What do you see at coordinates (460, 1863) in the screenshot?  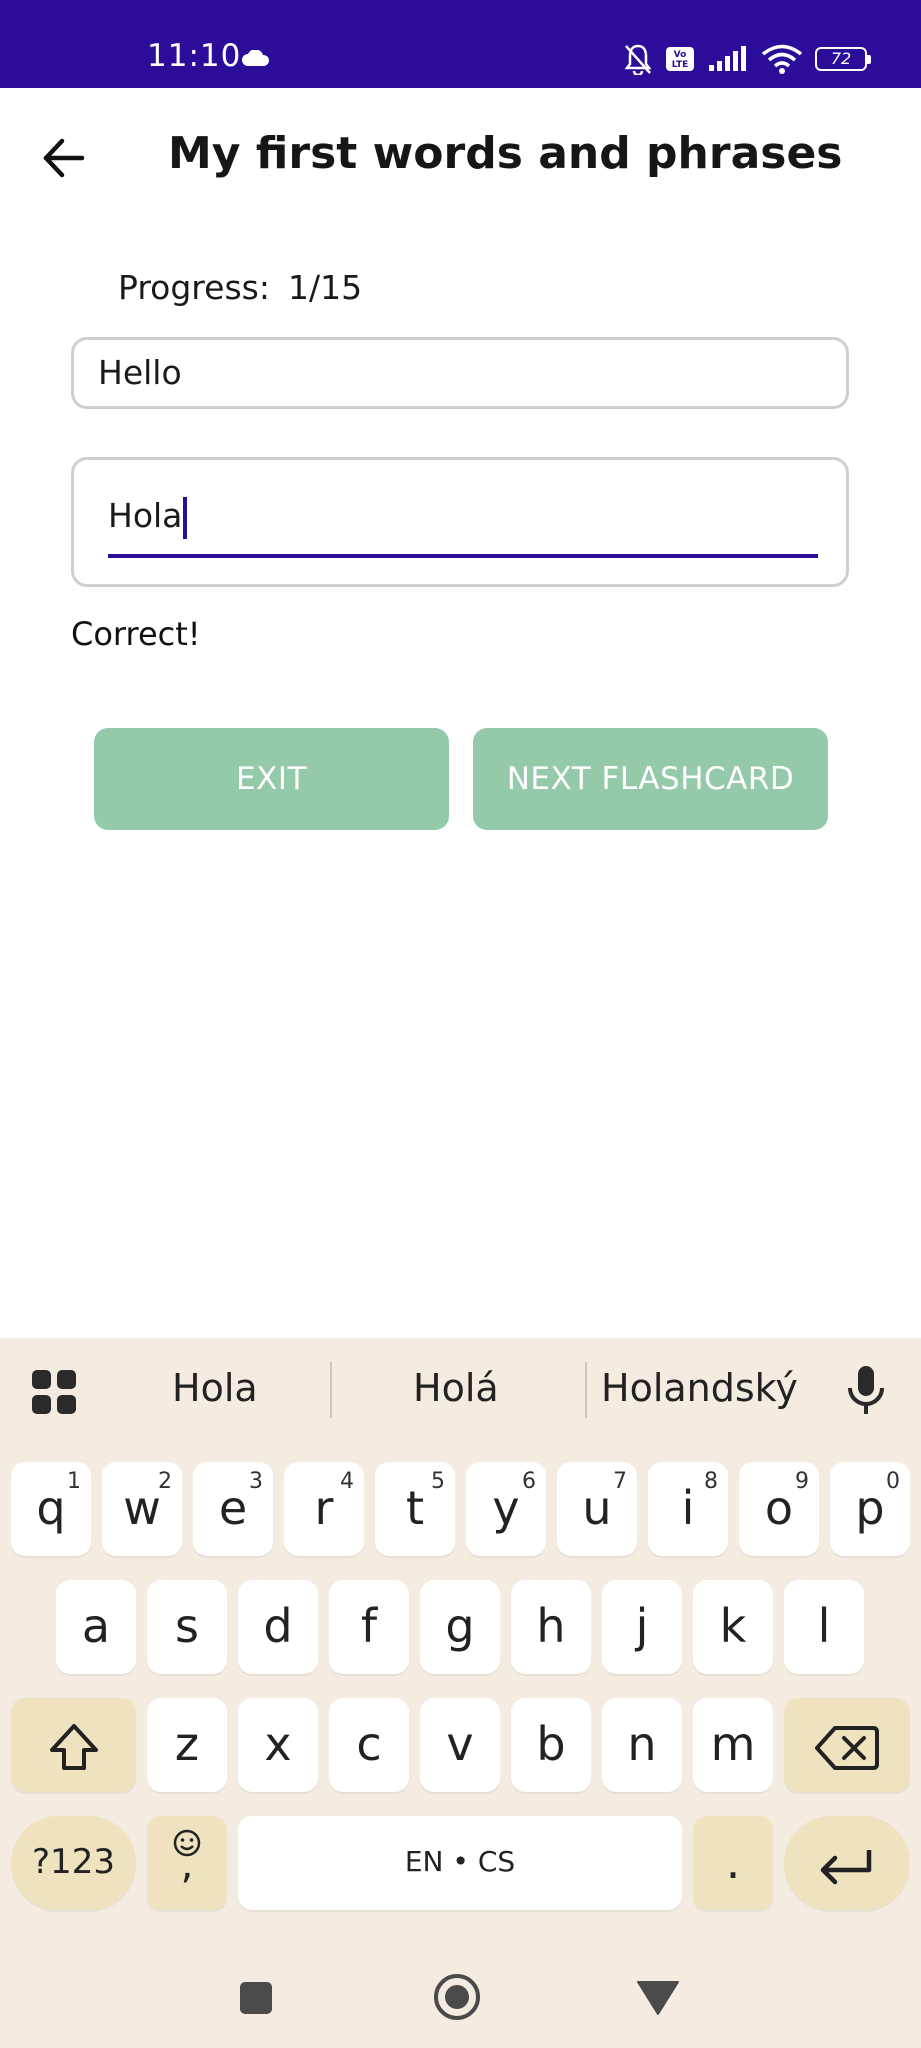 I see `space-bar: EN • CS` at bounding box center [460, 1863].